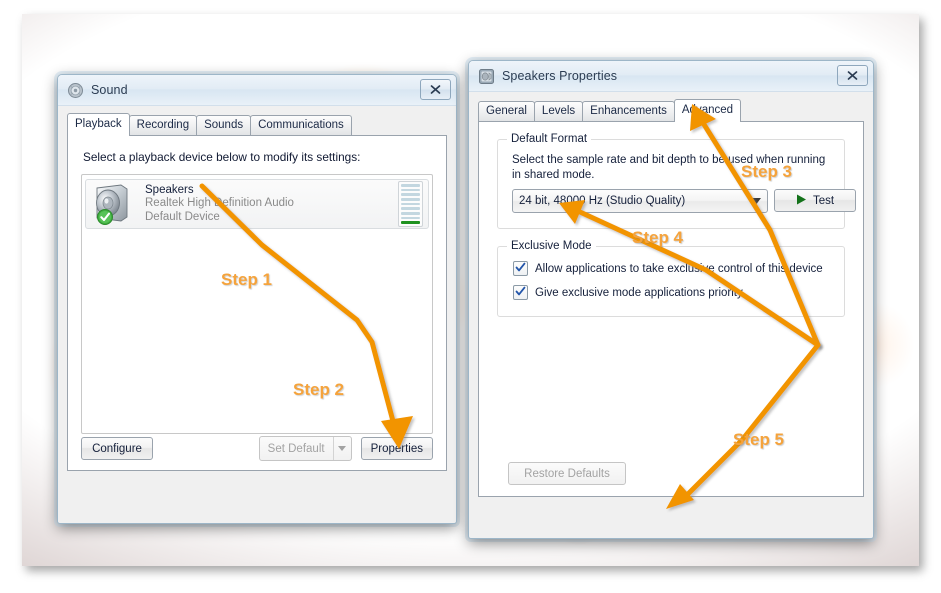 This screenshot has width=941, height=593. I want to click on speaker-sound-icon, so click(75, 90).